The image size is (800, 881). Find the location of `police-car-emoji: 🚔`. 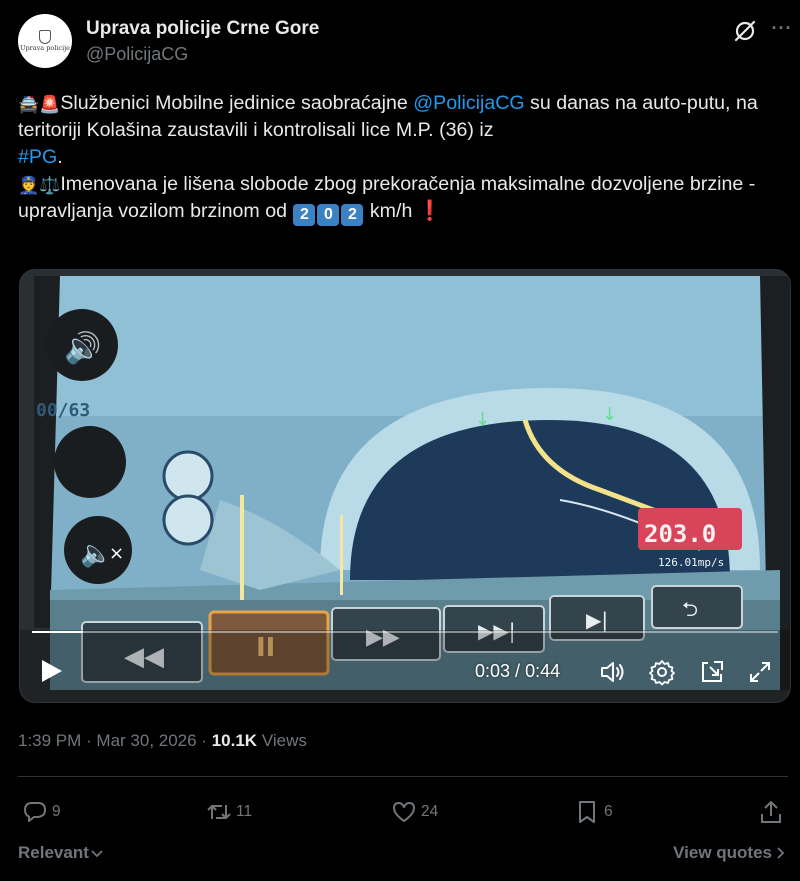

police-car-emoji: 🚔 is located at coordinates (29, 104).